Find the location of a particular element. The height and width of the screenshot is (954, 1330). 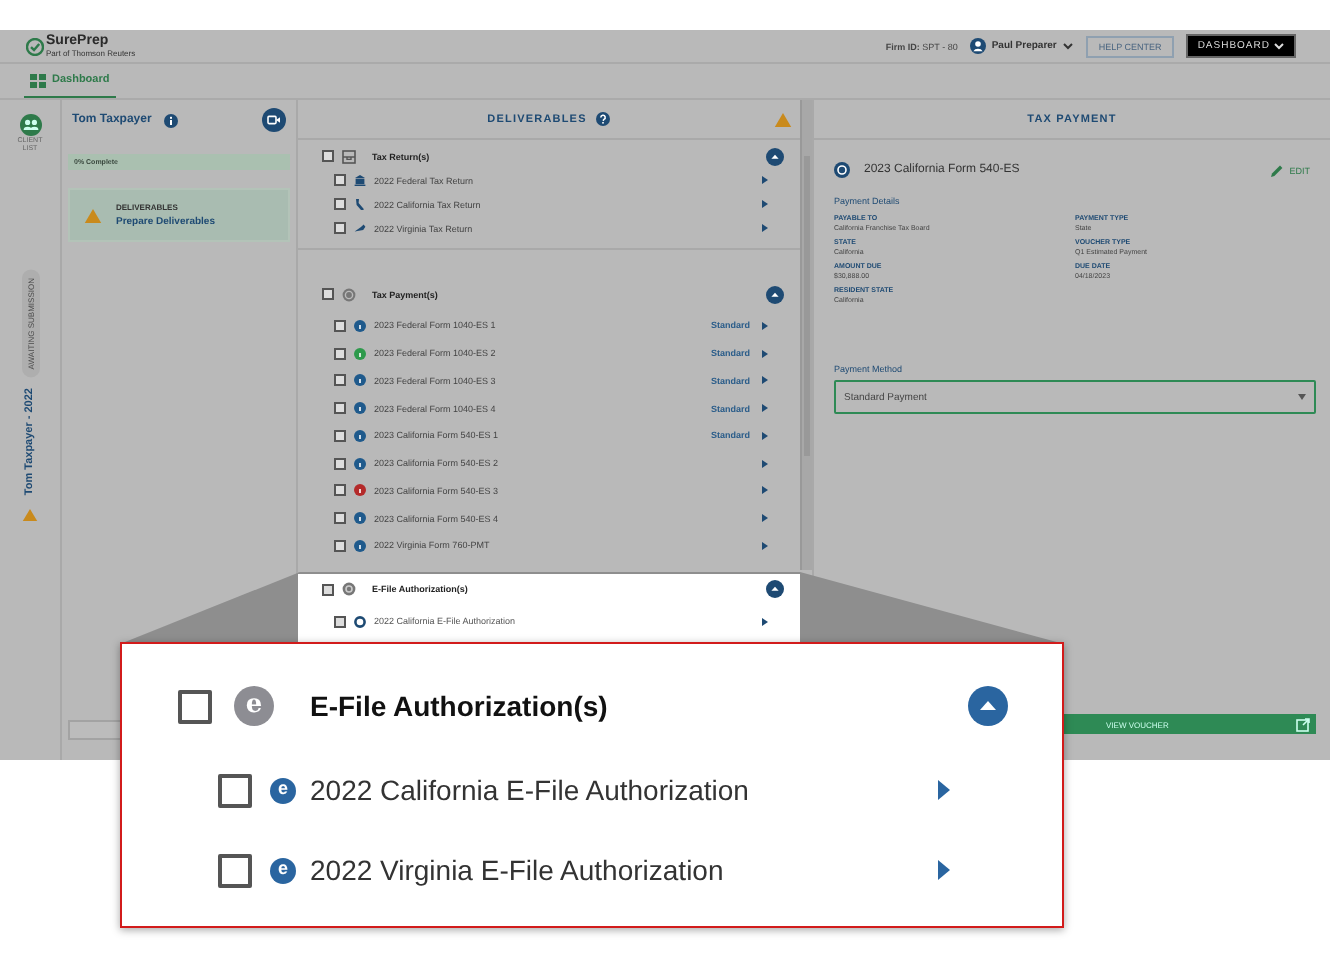

grid-icon is located at coordinates (38, 80).